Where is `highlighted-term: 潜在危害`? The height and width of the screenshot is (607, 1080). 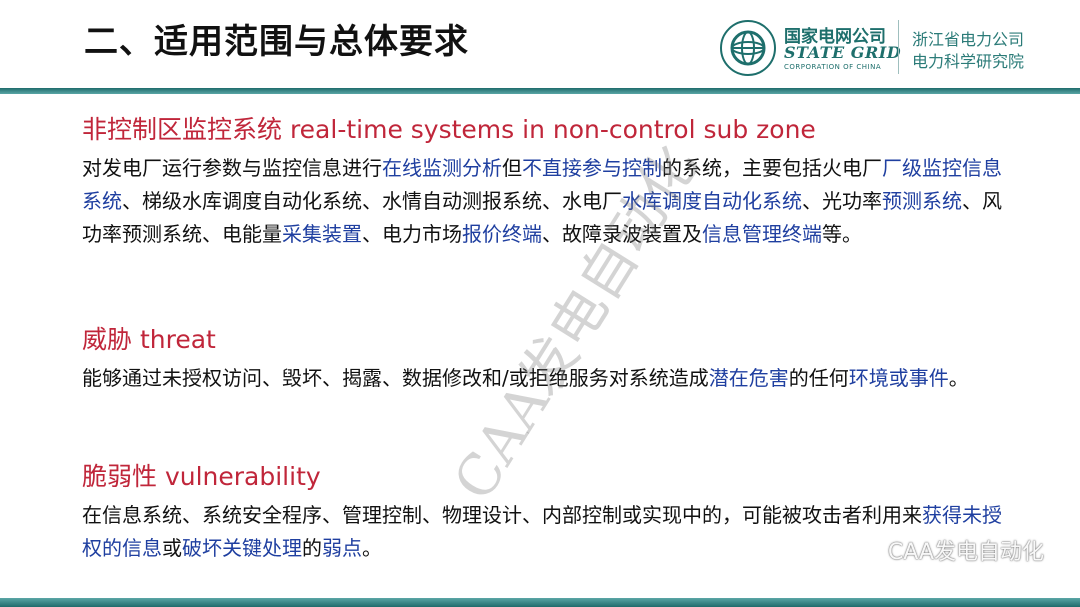 highlighted-term: 潜在危害 is located at coordinates (748, 378).